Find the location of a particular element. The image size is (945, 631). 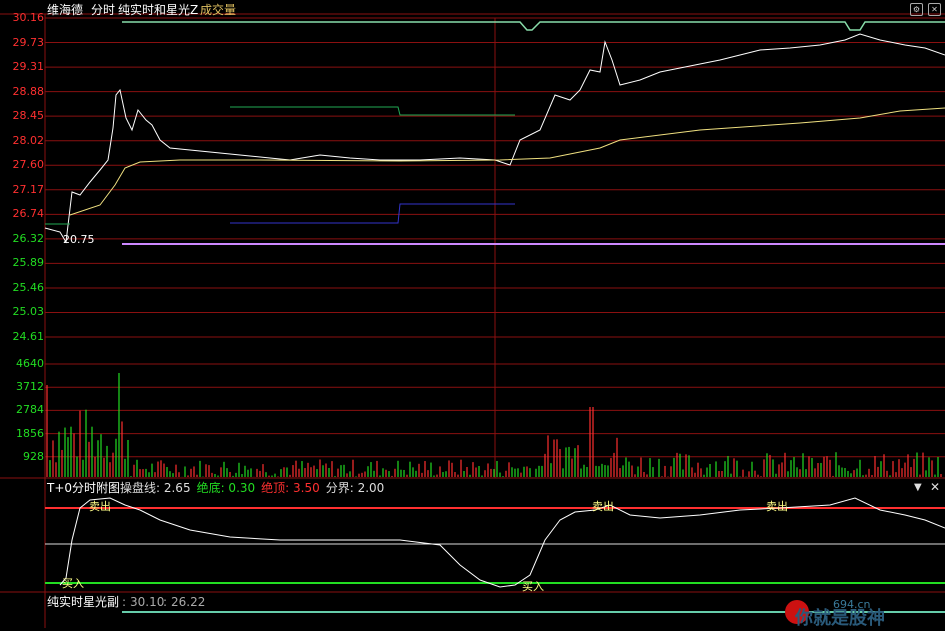

low-price-marker: 20.75 is located at coordinates (79, 239).